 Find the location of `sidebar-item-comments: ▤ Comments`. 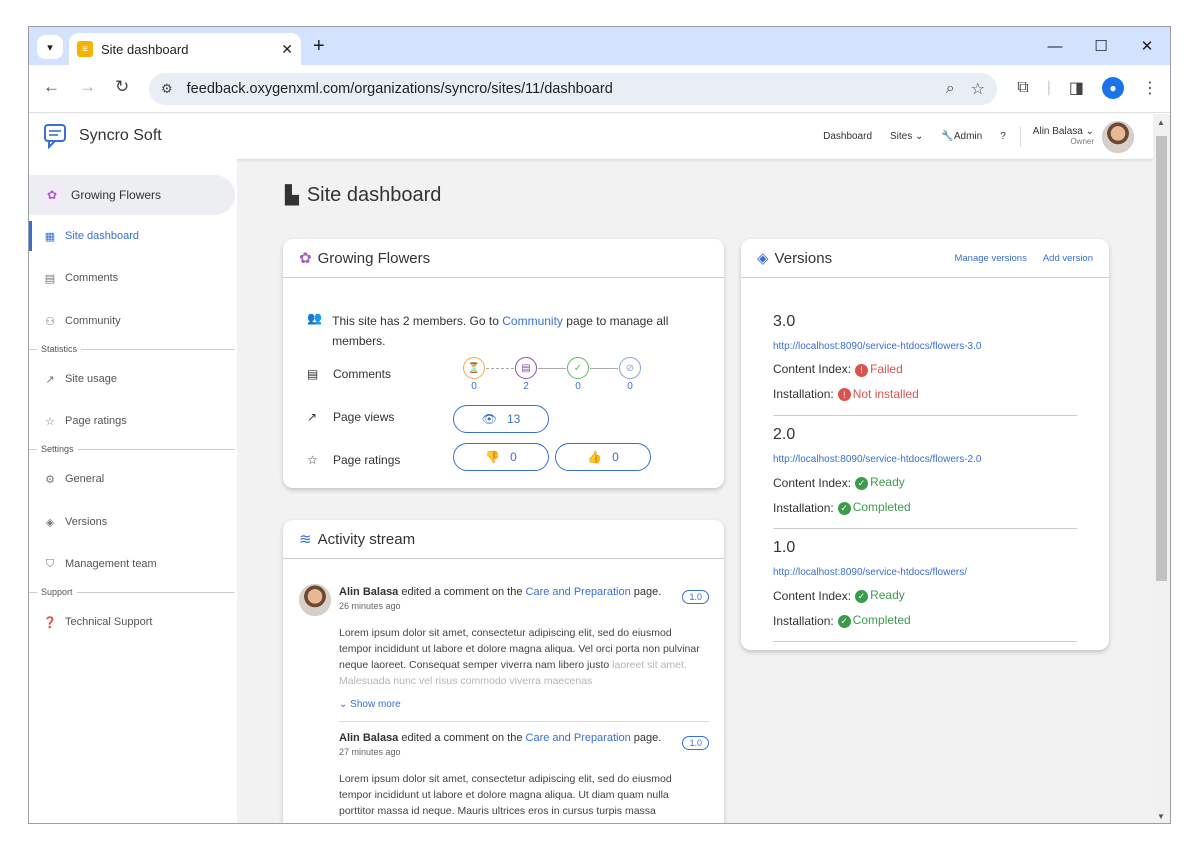

sidebar-item-comments: ▤ Comments is located at coordinates (133, 278).